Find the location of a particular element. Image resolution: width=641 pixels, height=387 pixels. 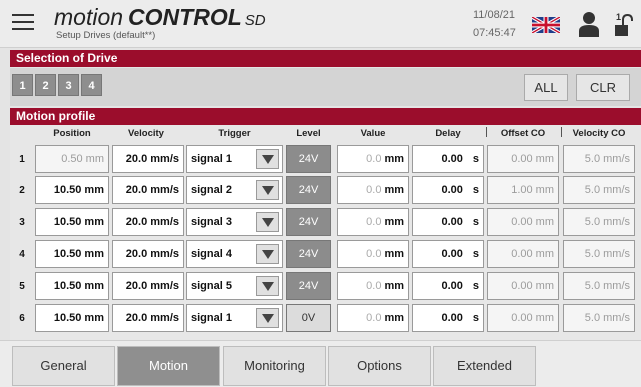

trigger-value: signal 5 is located at coordinates (211, 286).